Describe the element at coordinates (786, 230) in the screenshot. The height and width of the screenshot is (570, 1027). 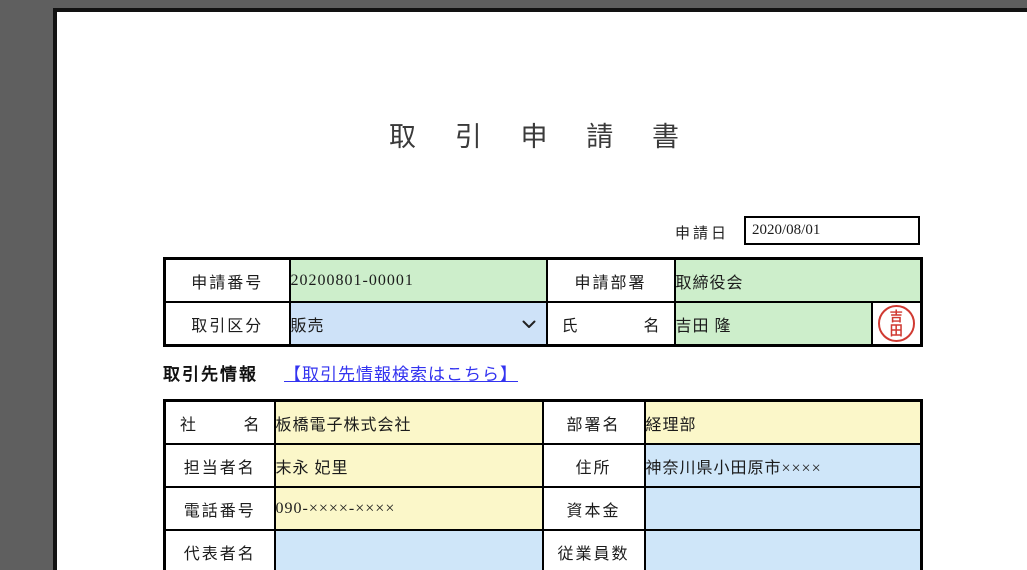
I see `application-date-value: 2020/08/01` at that location.